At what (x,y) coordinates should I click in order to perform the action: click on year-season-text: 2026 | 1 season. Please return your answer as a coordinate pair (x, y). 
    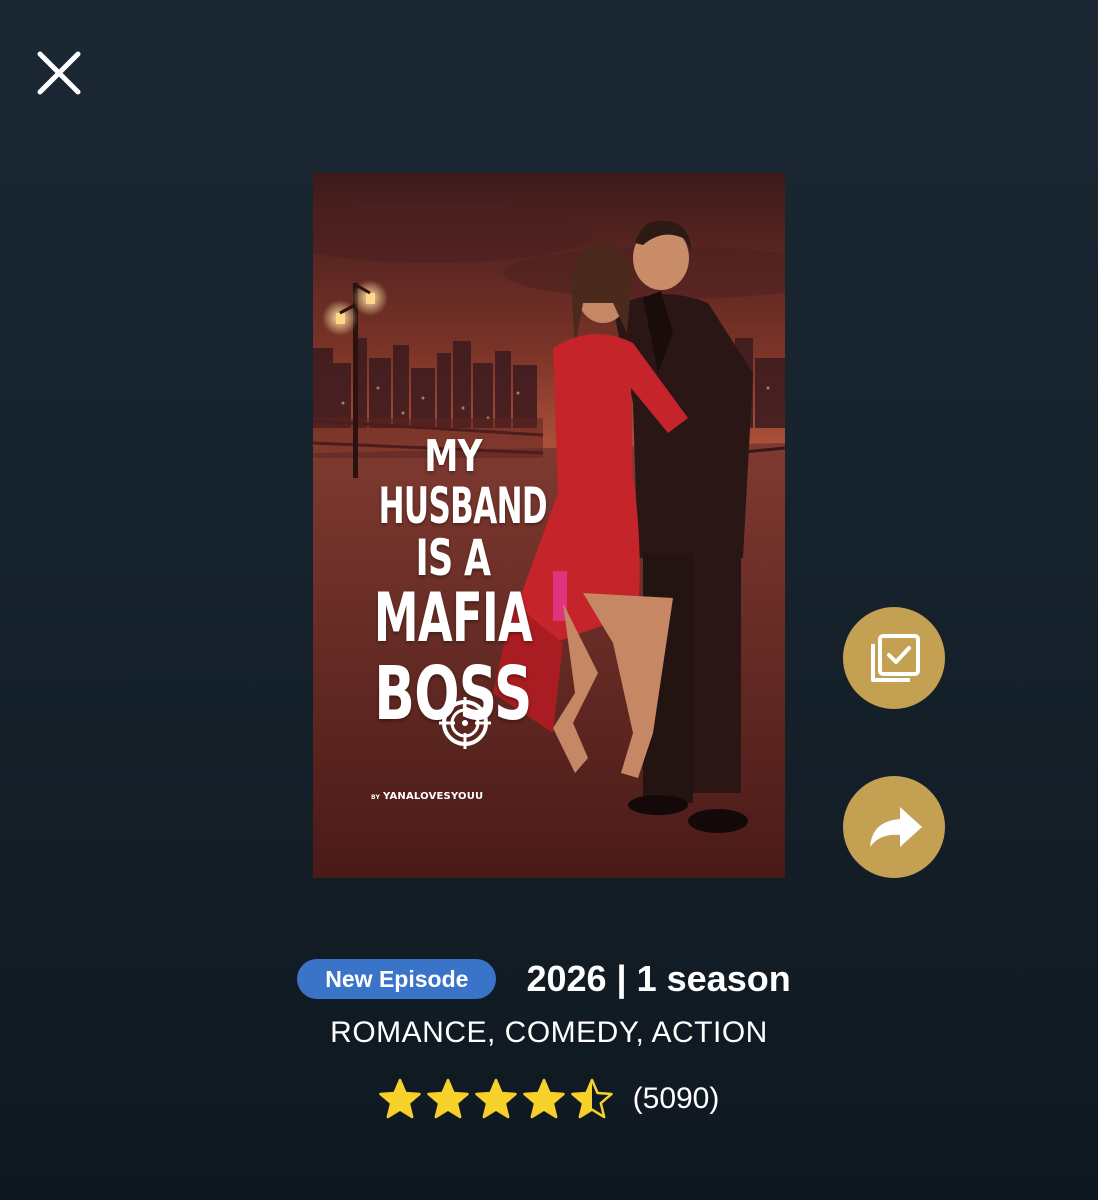
    Looking at the image, I should click on (658, 978).